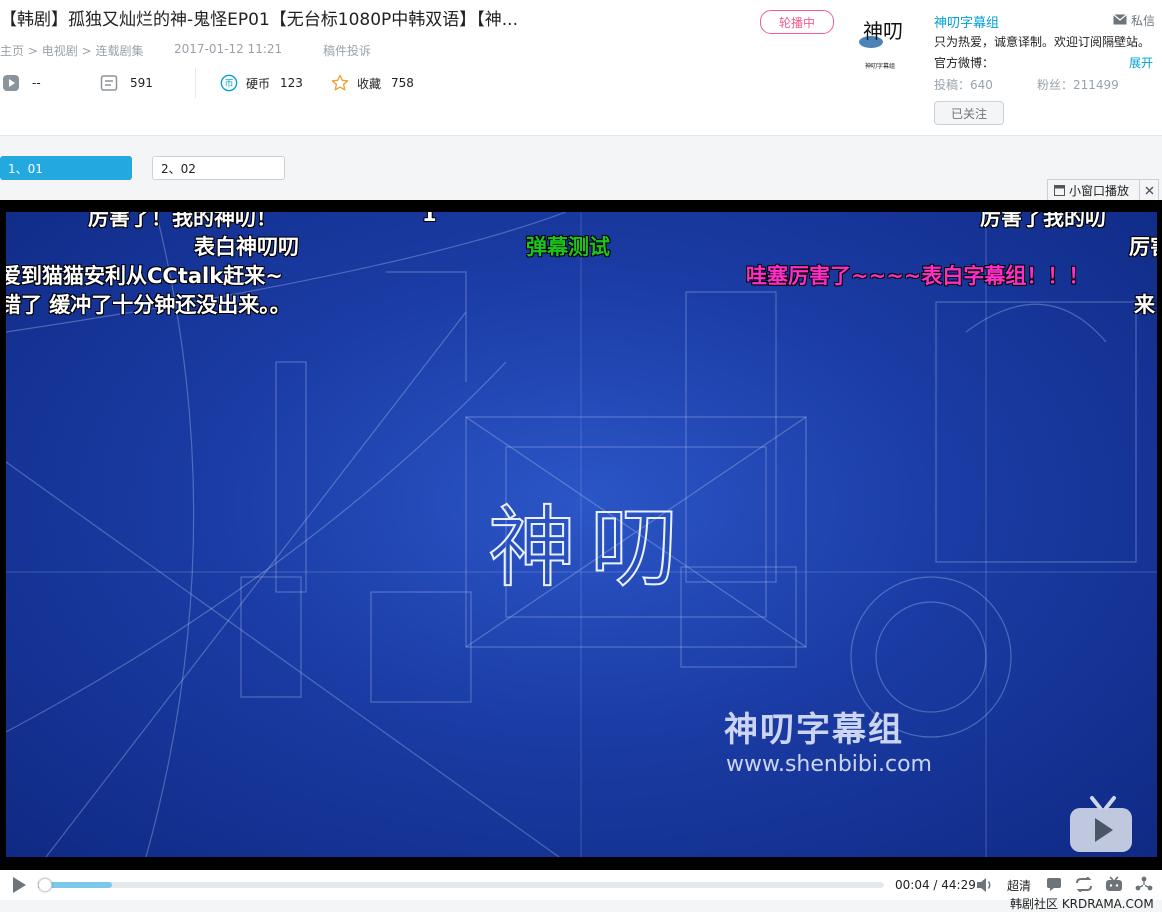 The image size is (1162, 912). What do you see at coordinates (45, 885) in the screenshot?
I see `progress-thumb` at bounding box center [45, 885].